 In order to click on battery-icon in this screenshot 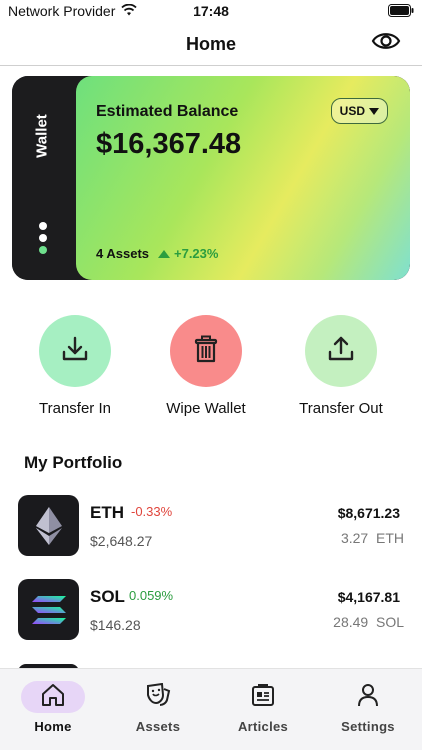, I will do `click(401, 12)`.